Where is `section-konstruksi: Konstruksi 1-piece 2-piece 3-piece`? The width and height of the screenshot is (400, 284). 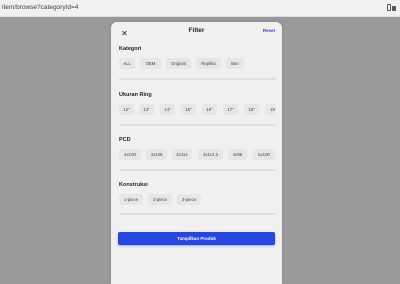 section-konstruksi: Konstruksi 1-piece 2-piece 3-piece is located at coordinates (197, 193).